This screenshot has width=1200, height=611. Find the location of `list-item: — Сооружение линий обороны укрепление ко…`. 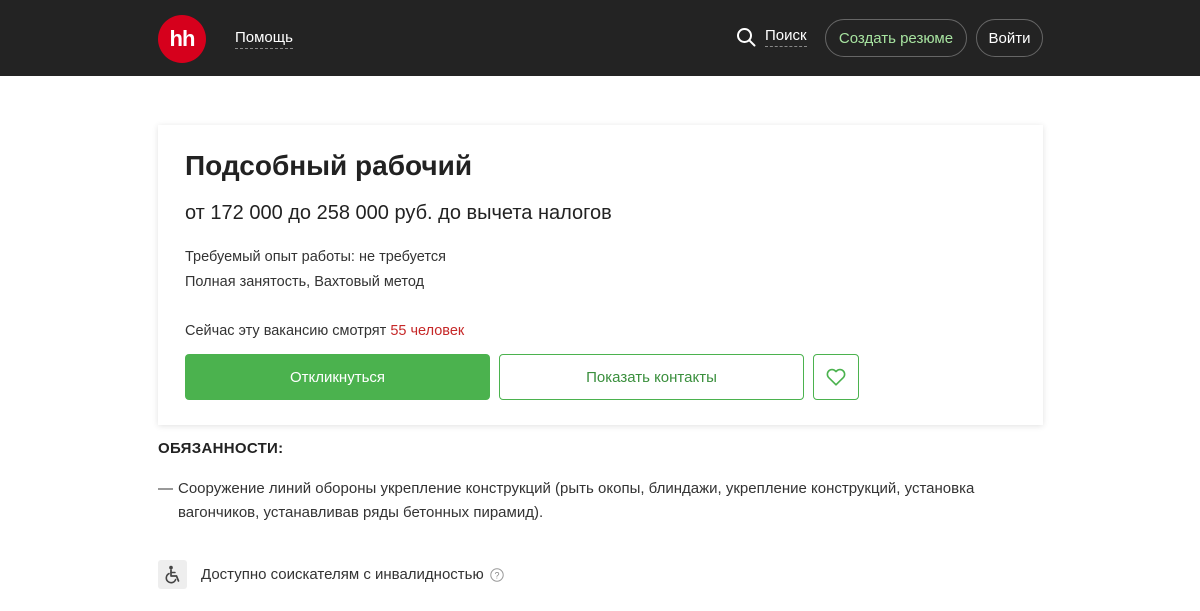

list-item: — Сооружение линий обороны укрепление ко… is located at coordinates (588, 501).